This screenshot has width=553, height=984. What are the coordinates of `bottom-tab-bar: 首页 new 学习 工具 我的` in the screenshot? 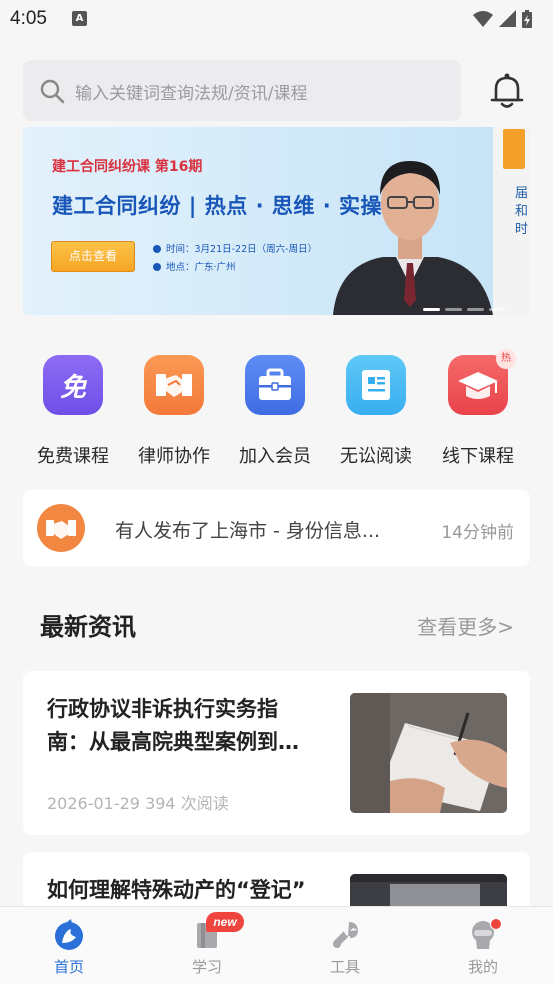 It's located at (276, 945).